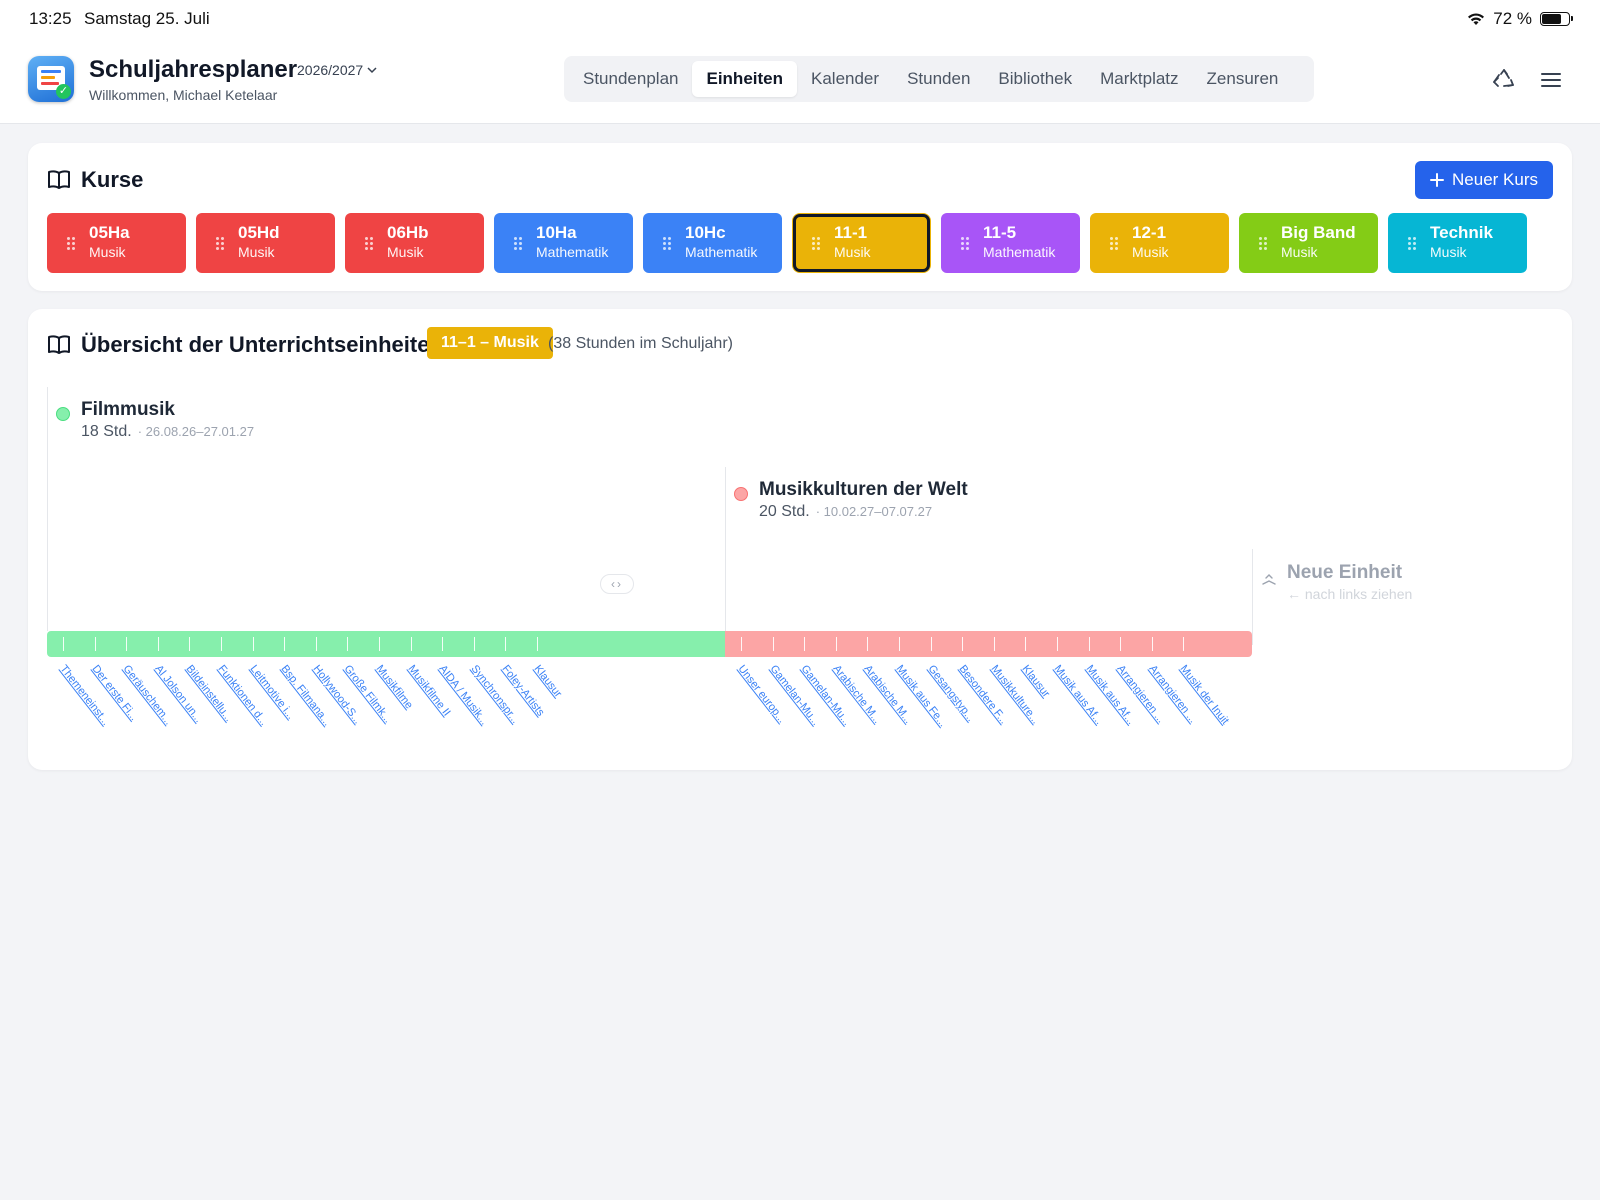 The image size is (1600, 1200). Describe the element at coordinates (59, 344) in the screenshot. I see `book-icon` at that location.